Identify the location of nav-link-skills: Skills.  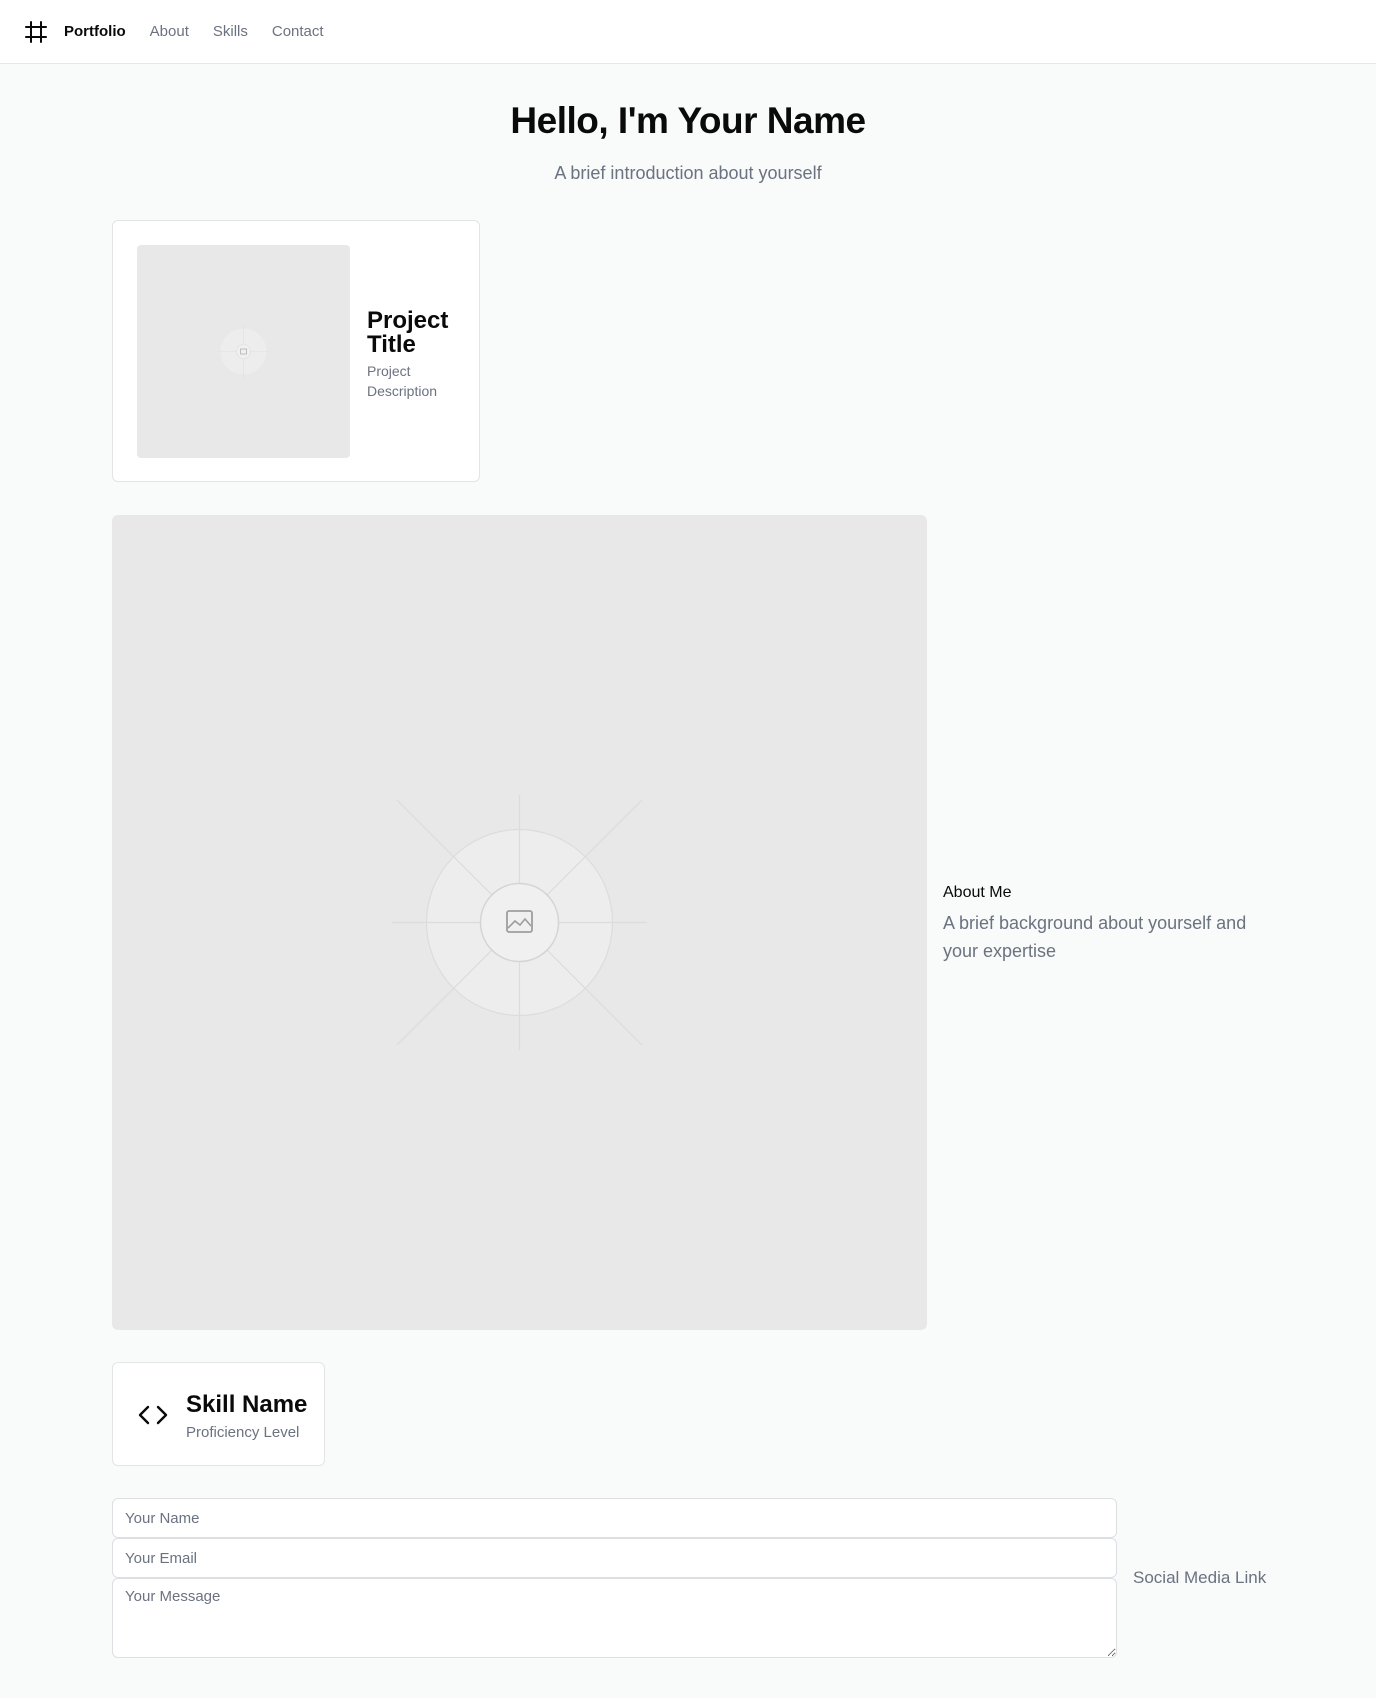
(230, 31).